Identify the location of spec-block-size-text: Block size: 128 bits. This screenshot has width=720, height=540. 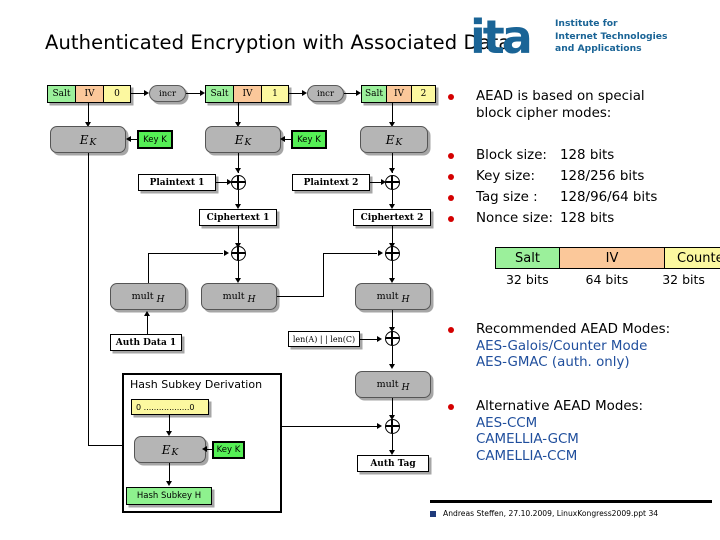
(545, 155).